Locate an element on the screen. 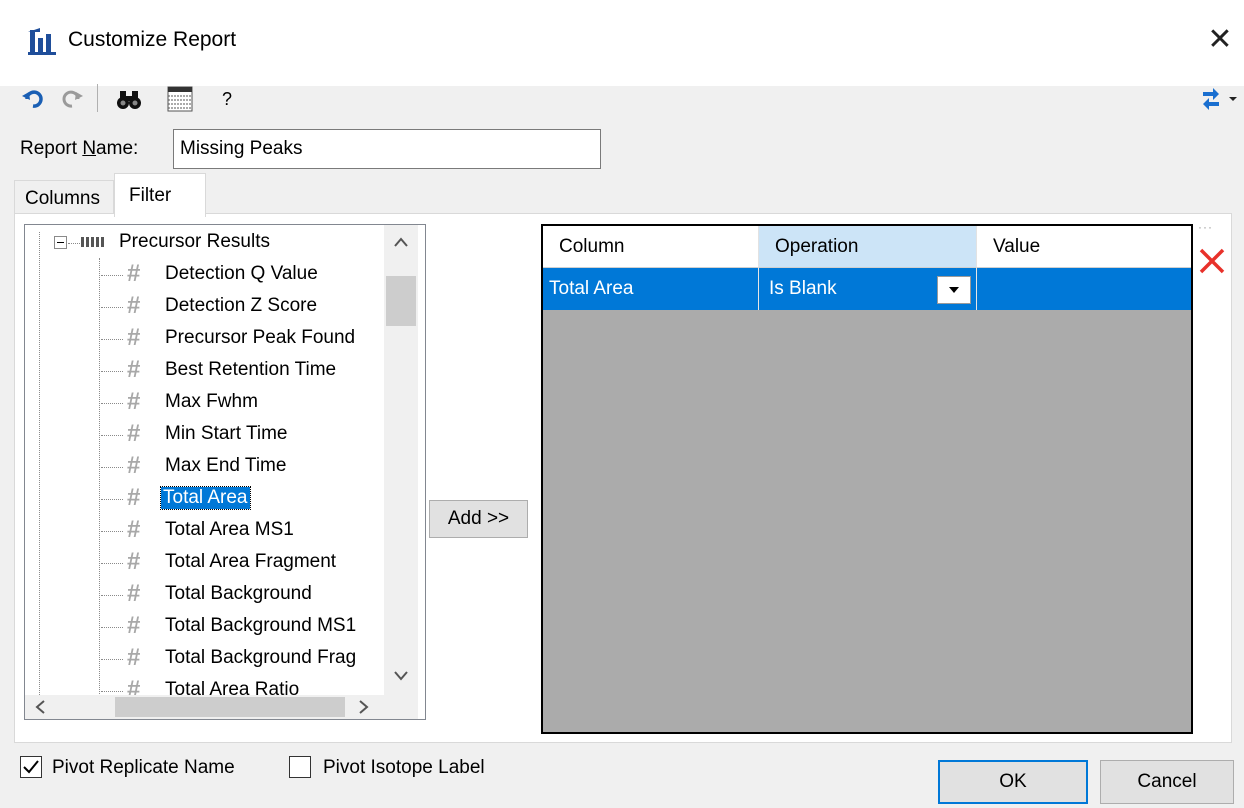 Image resolution: width=1244 pixels, height=808 pixels. tree-root-precursor-results: Precursor Results is located at coordinates (205, 243).